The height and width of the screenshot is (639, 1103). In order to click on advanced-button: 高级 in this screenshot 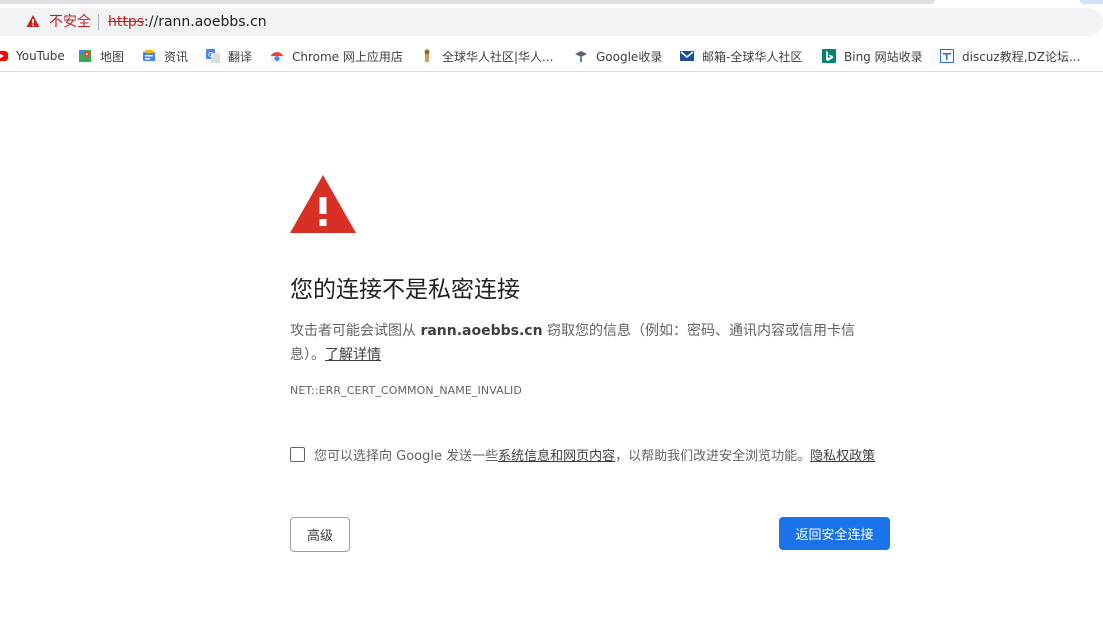, I will do `click(320, 534)`.